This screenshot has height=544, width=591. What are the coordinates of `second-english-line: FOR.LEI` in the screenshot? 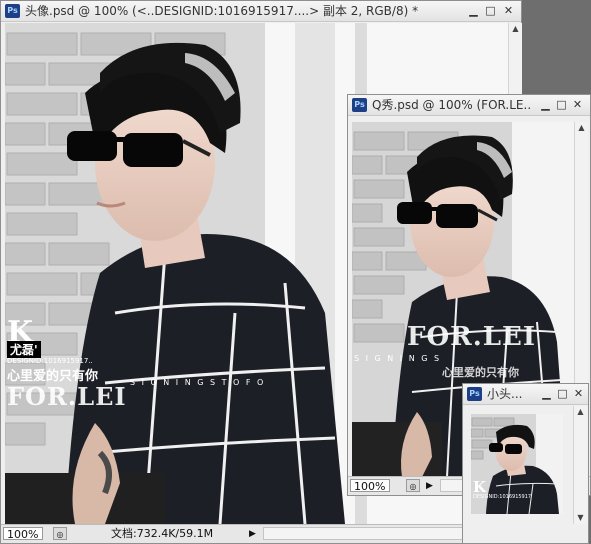 It's located at (472, 337).